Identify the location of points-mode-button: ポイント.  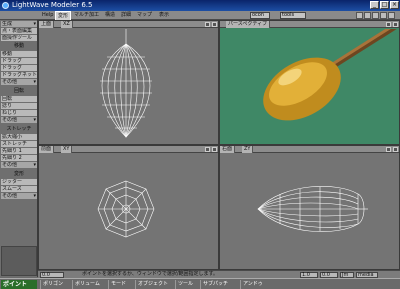
(19, 284).